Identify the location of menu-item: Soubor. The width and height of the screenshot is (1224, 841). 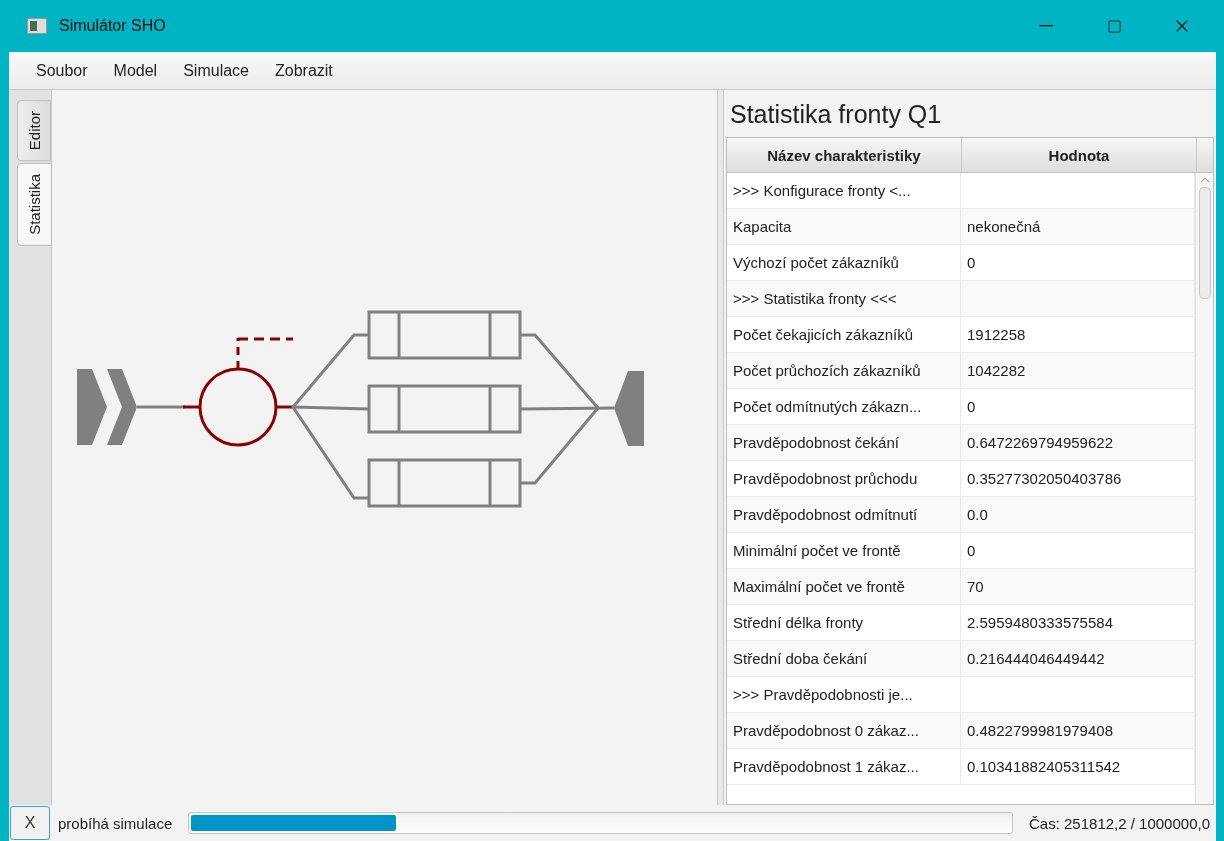
(62, 70).